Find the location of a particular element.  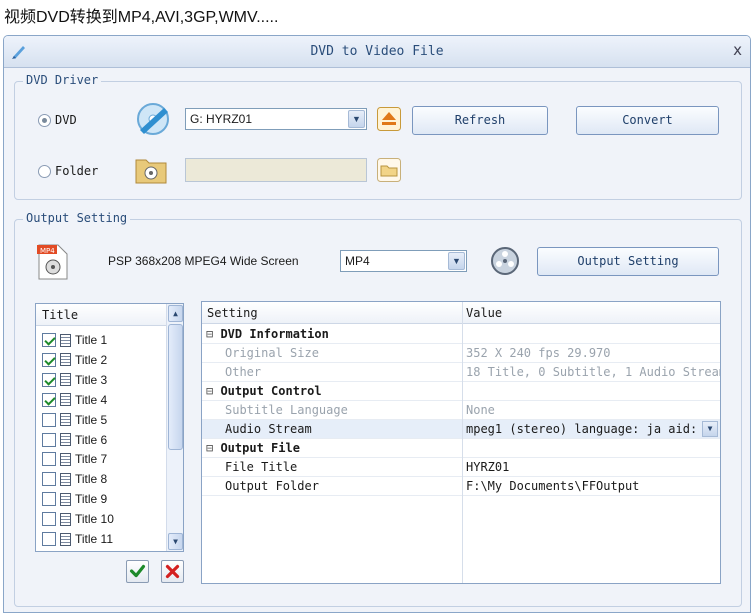

radio-dvd-dot is located at coordinates (44, 120).